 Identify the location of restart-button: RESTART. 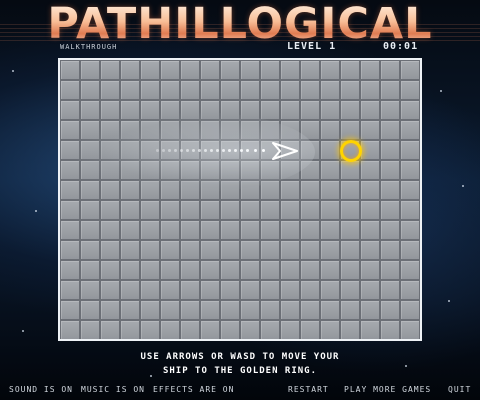
(308, 389).